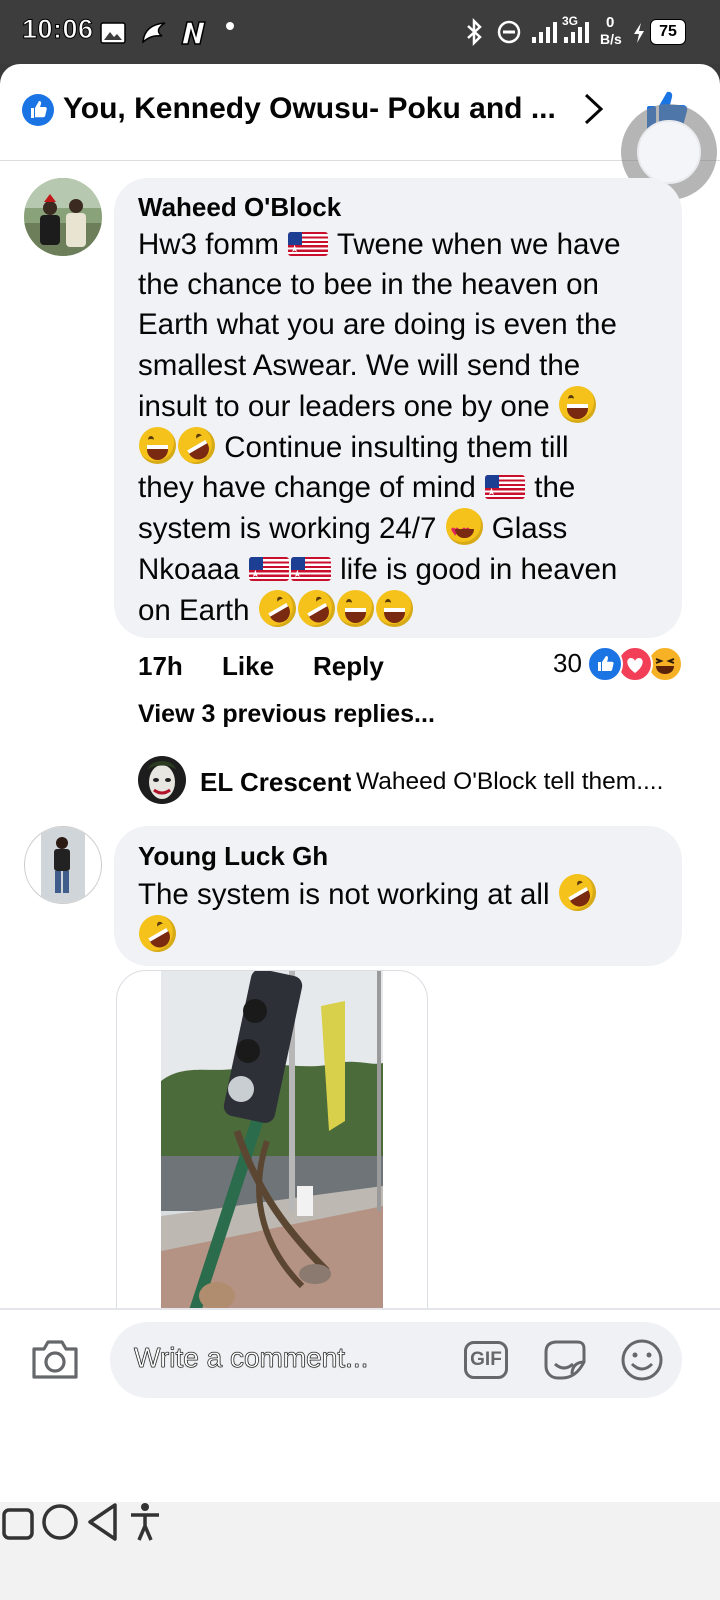  I want to click on comment-text-run: insult to our leaders one by one, so click(348, 406).